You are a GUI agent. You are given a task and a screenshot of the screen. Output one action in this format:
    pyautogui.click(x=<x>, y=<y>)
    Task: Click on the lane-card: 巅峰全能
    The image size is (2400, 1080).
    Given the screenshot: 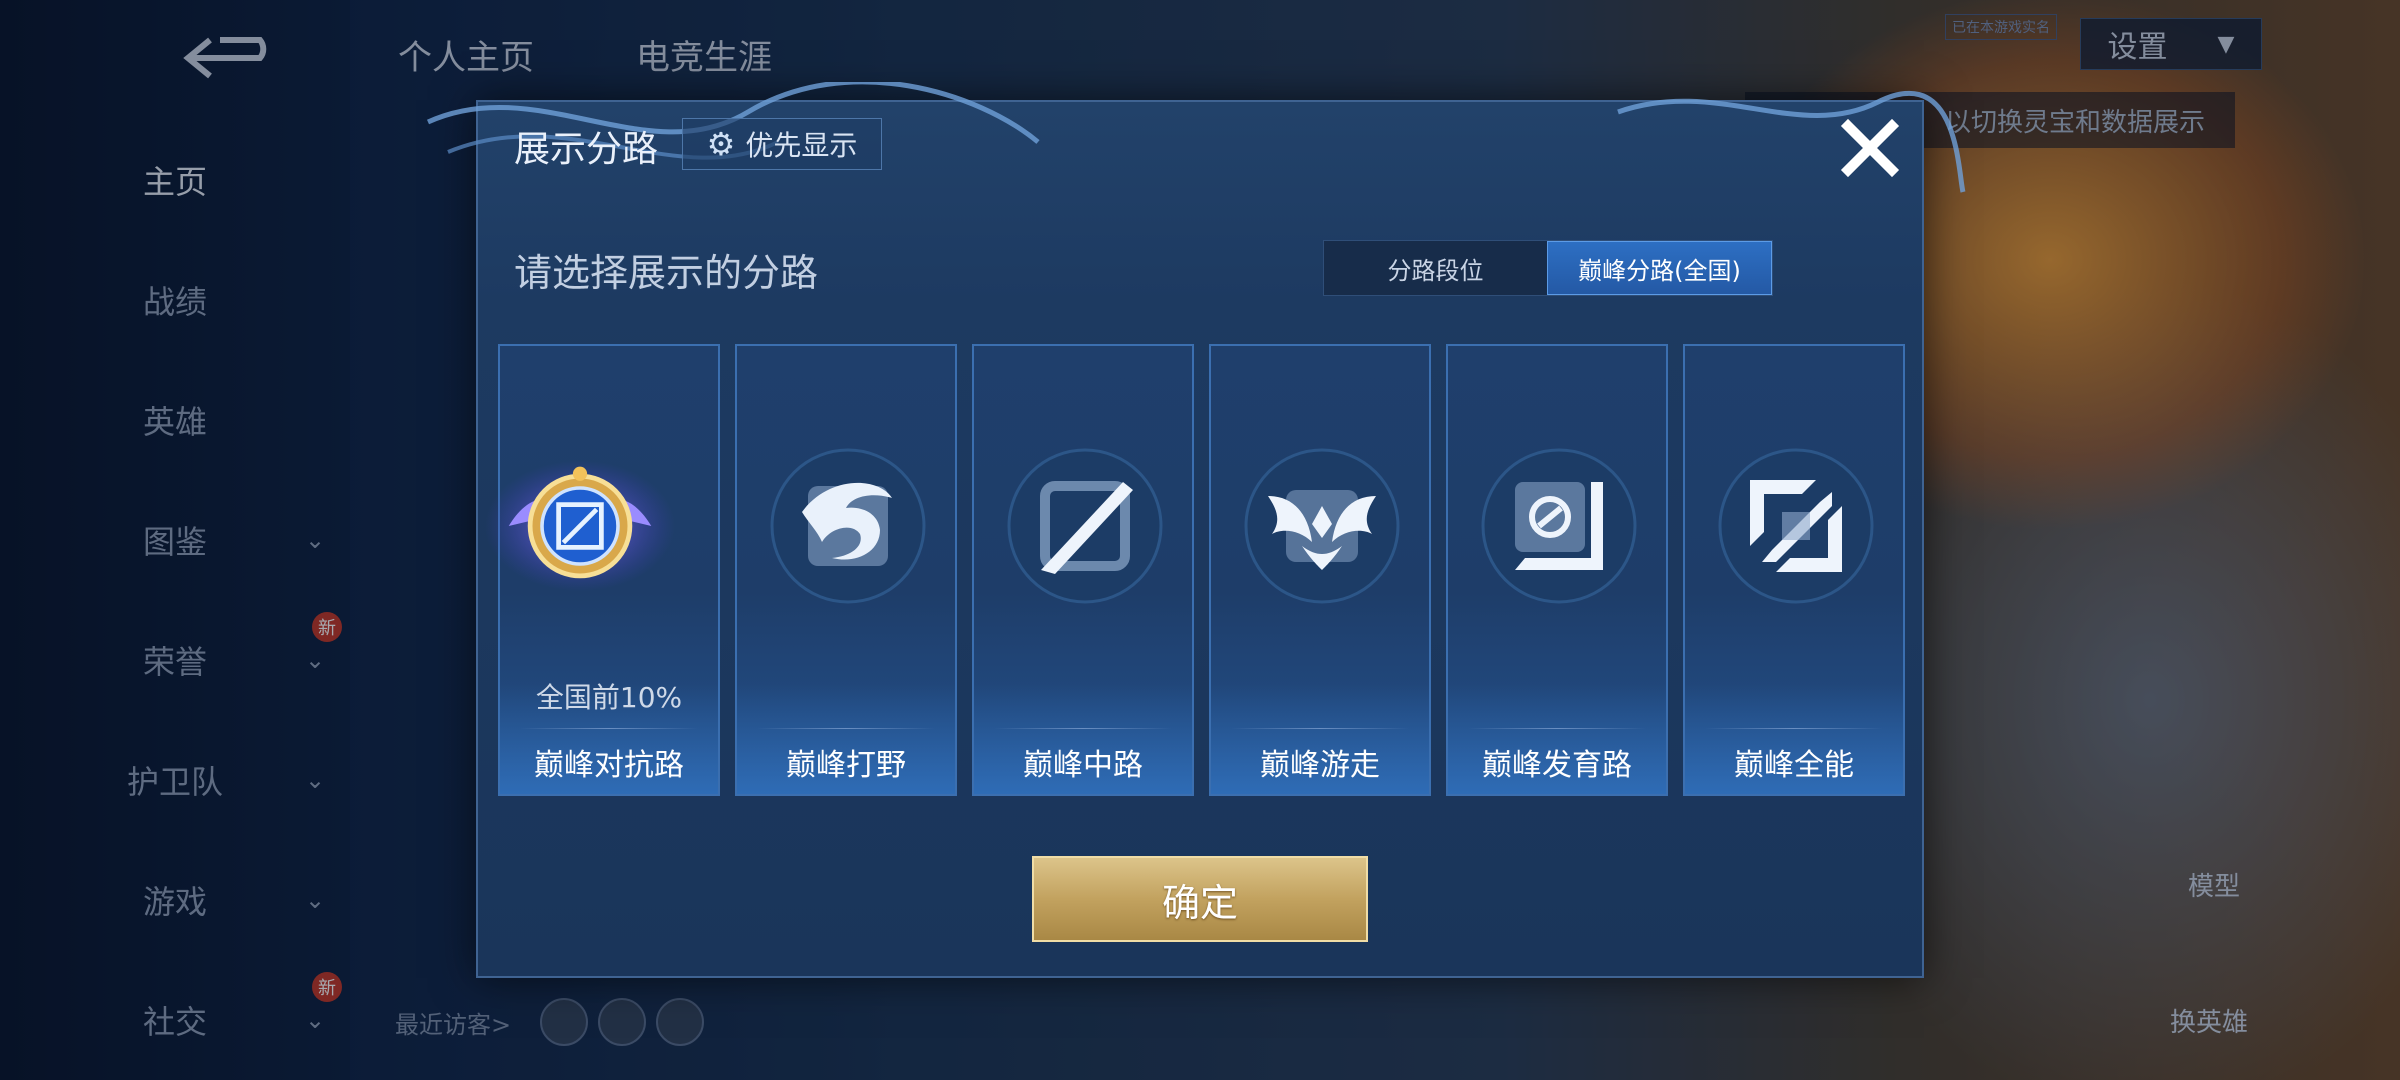 What is the action you would take?
    pyautogui.click(x=1794, y=570)
    